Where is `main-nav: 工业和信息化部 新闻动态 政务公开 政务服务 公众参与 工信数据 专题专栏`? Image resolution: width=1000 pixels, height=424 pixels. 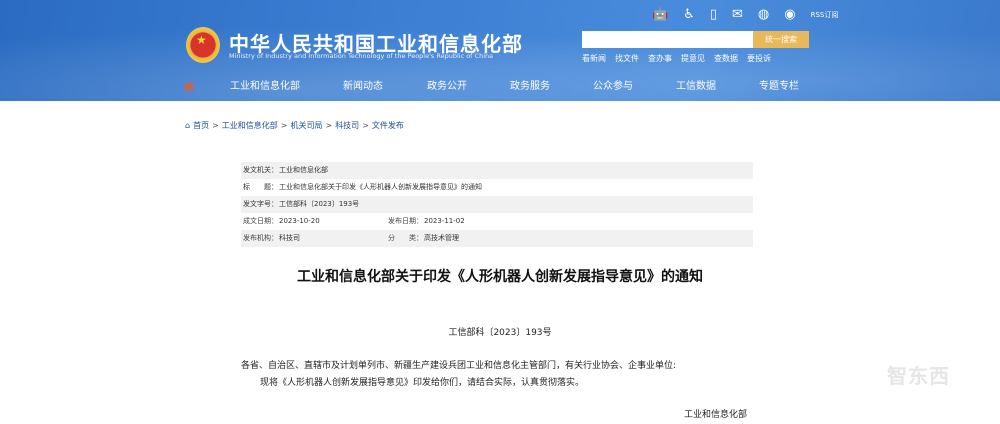 main-nav: 工业和信息化部 新闻动态 政务公开 政务服务 公众参与 工信数据 专题专栏 is located at coordinates (514, 84).